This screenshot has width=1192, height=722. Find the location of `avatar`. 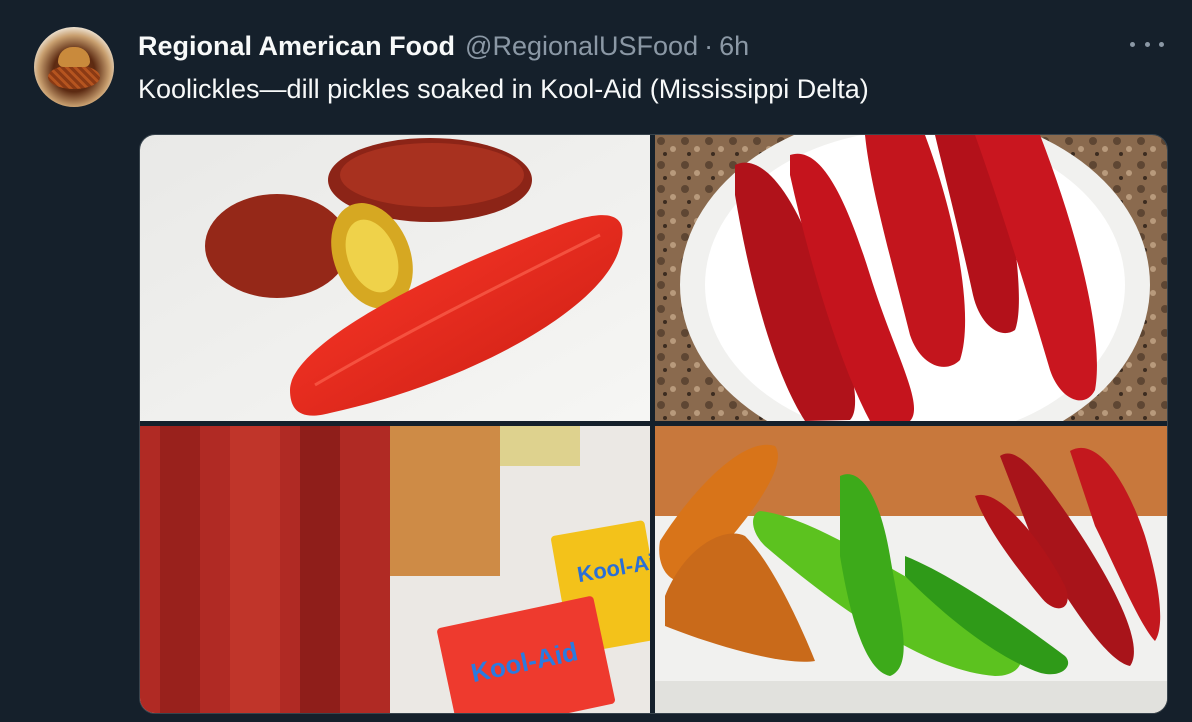

avatar is located at coordinates (74, 67).